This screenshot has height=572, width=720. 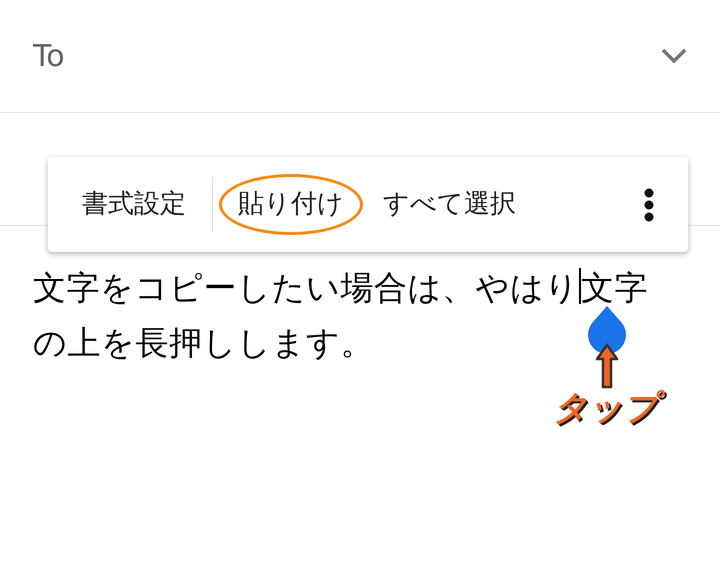 What do you see at coordinates (607, 366) in the screenshot?
I see `up-arrow-icon` at bounding box center [607, 366].